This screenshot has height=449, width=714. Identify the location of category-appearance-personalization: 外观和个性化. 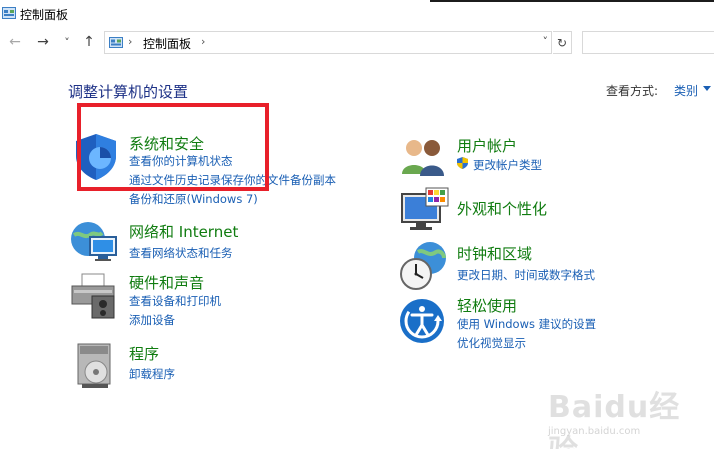
(502, 208).